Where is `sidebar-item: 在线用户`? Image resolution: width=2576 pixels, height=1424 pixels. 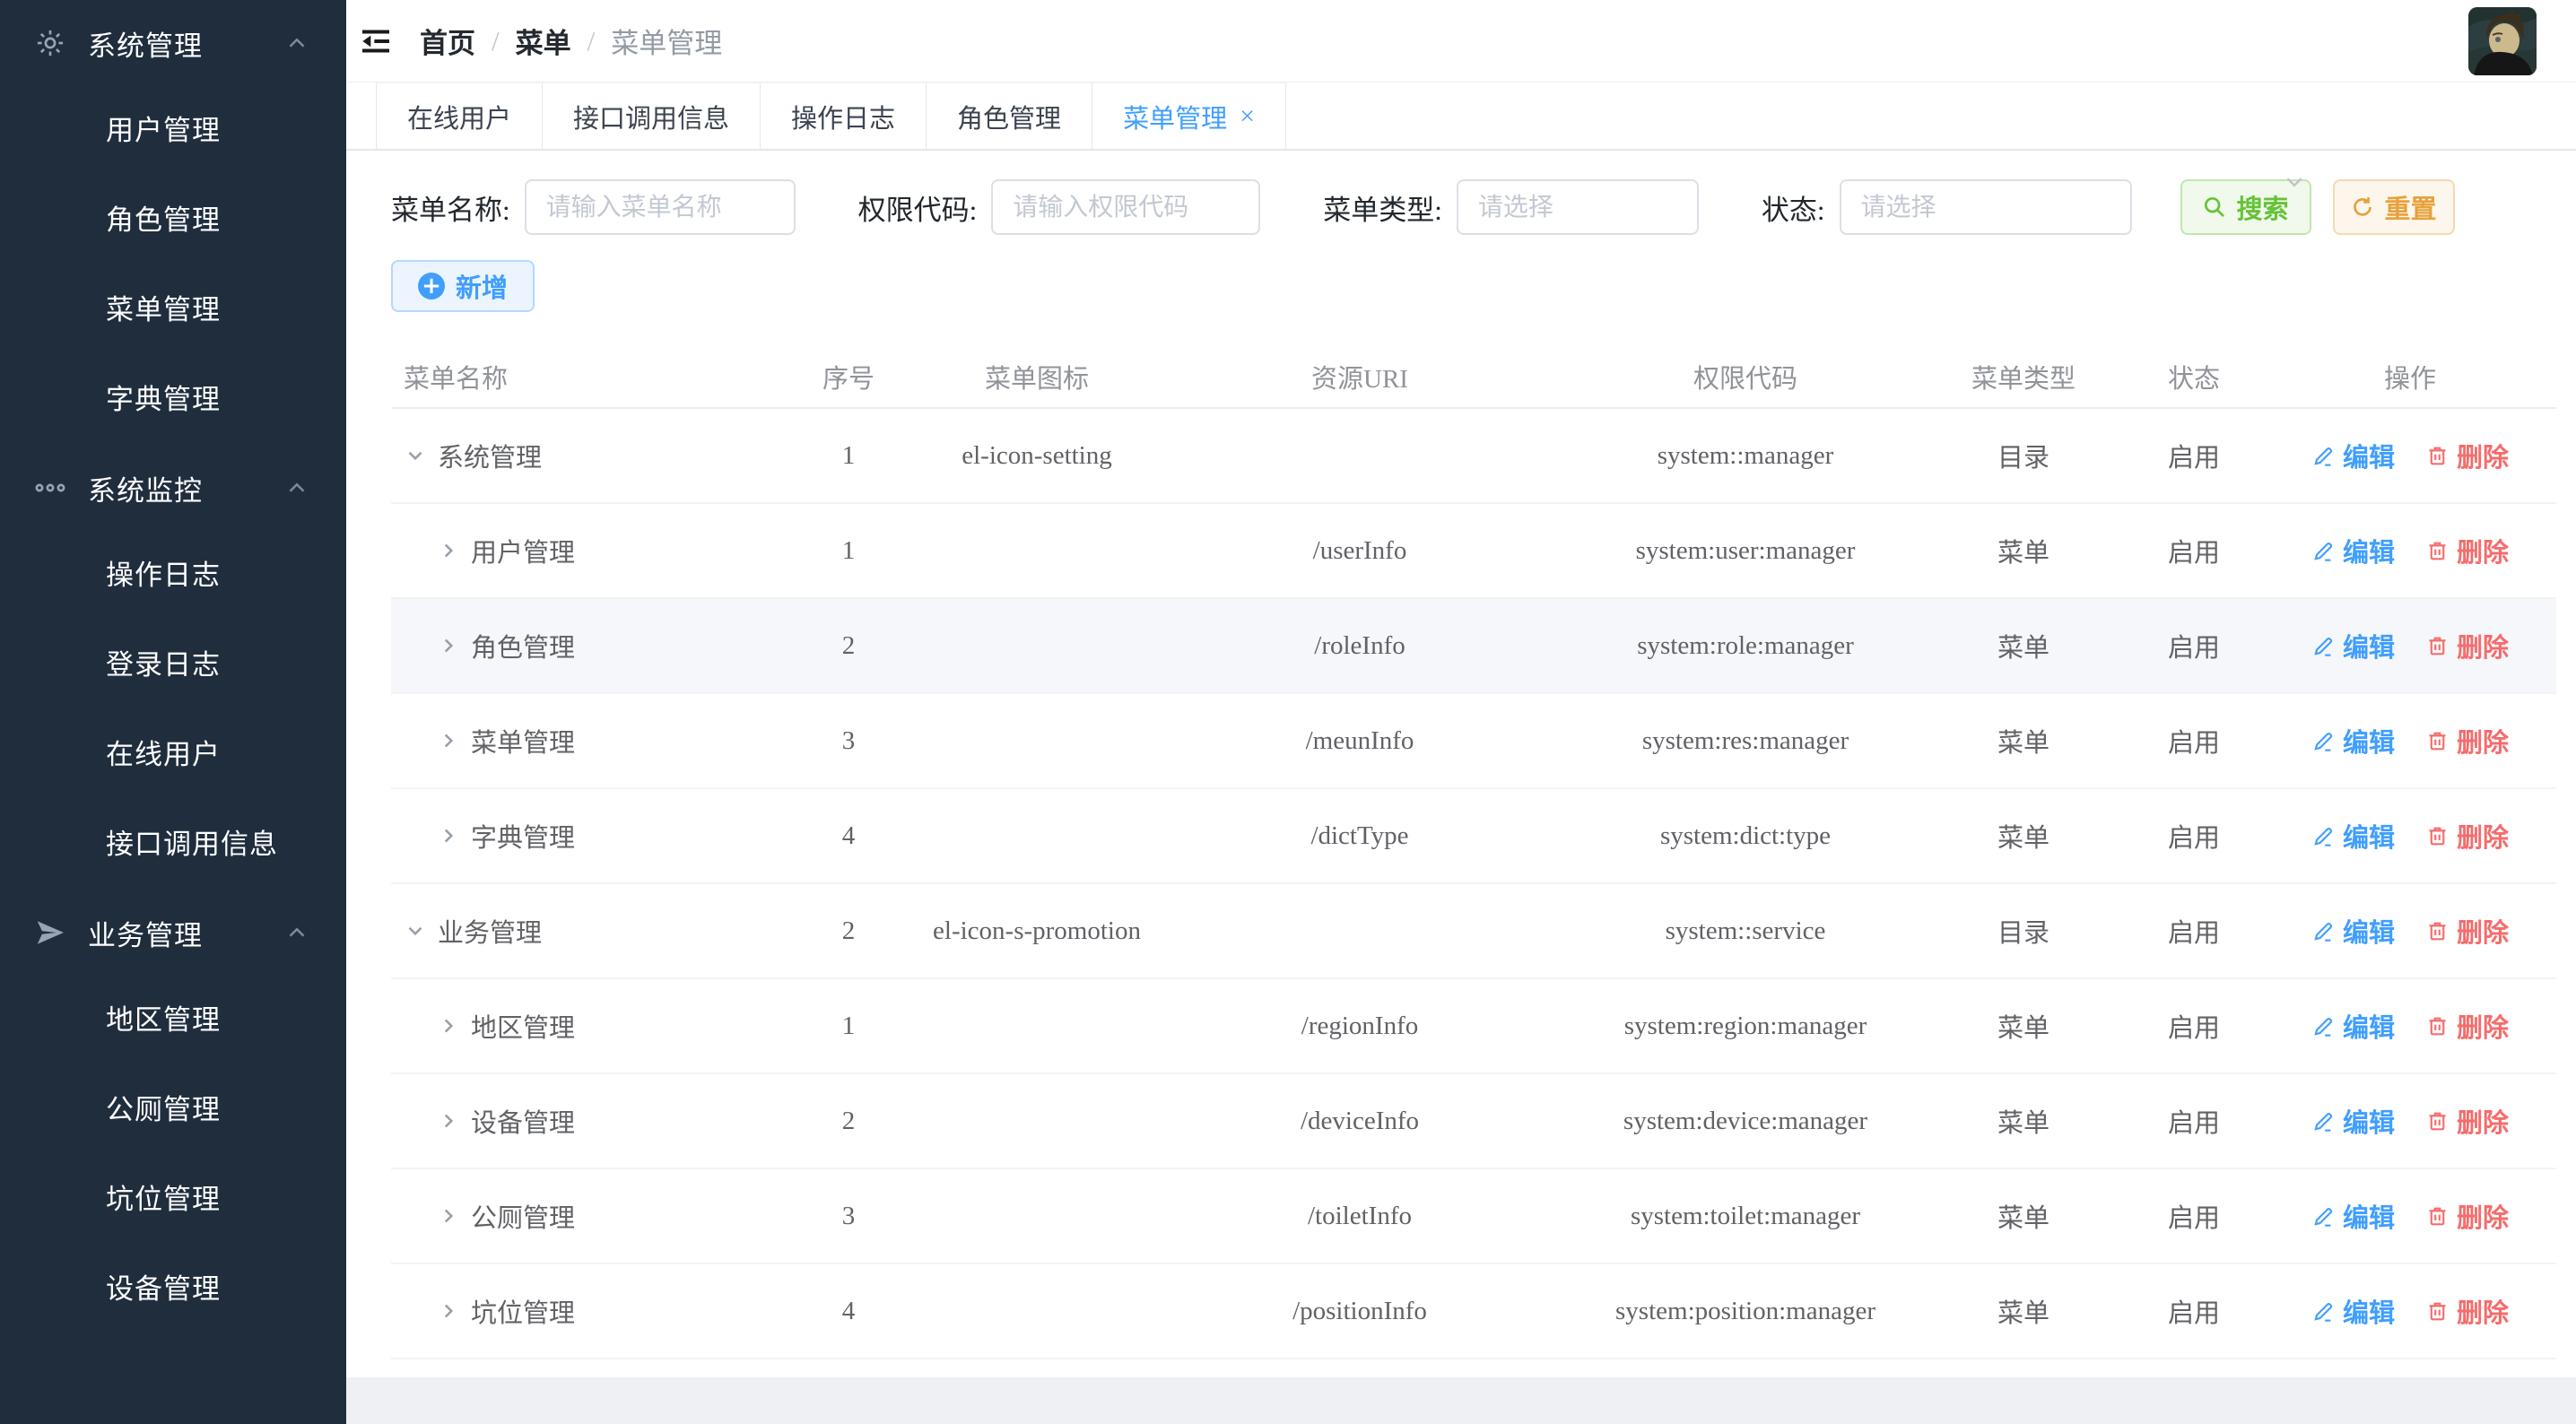
sidebar-item: 在线用户 is located at coordinates (173, 755).